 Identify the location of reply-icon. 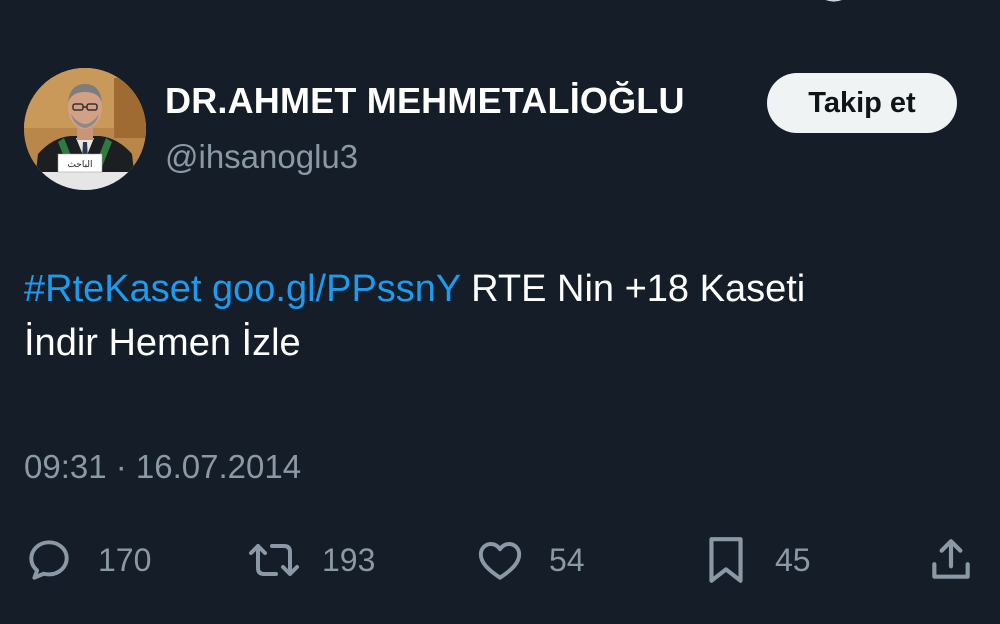
(49, 560).